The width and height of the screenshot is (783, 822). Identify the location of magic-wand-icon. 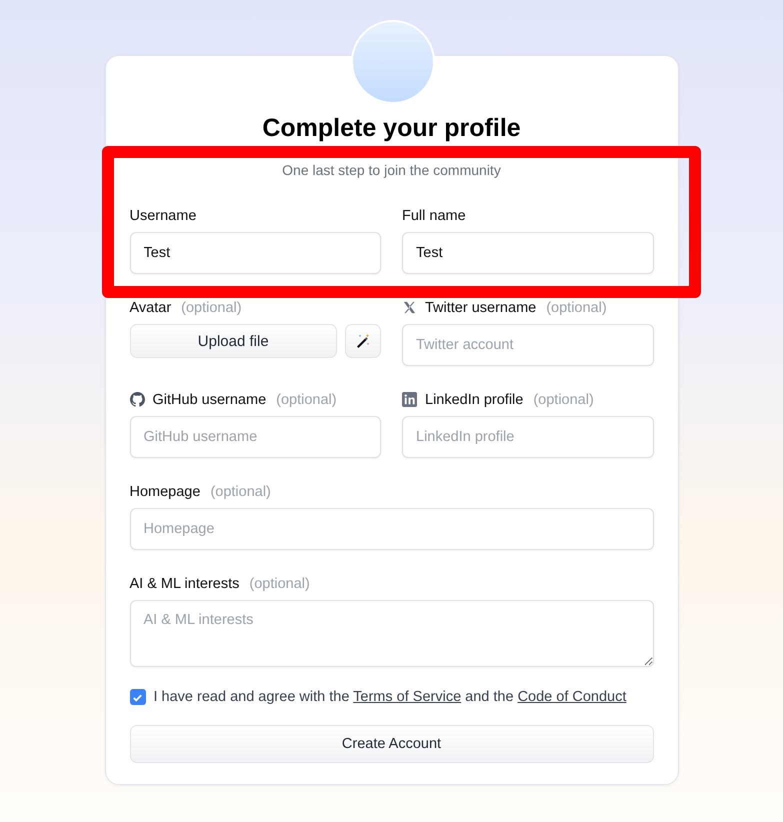
(363, 341).